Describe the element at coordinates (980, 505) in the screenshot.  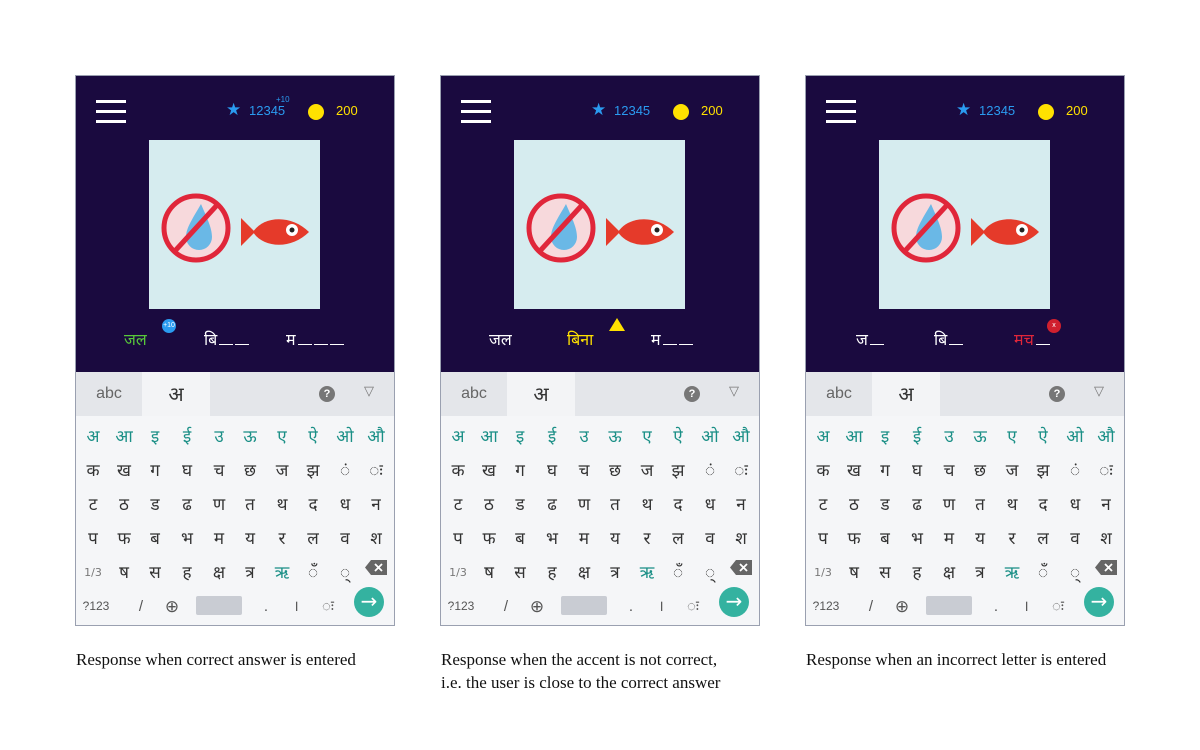
I see `key: त` at that location.